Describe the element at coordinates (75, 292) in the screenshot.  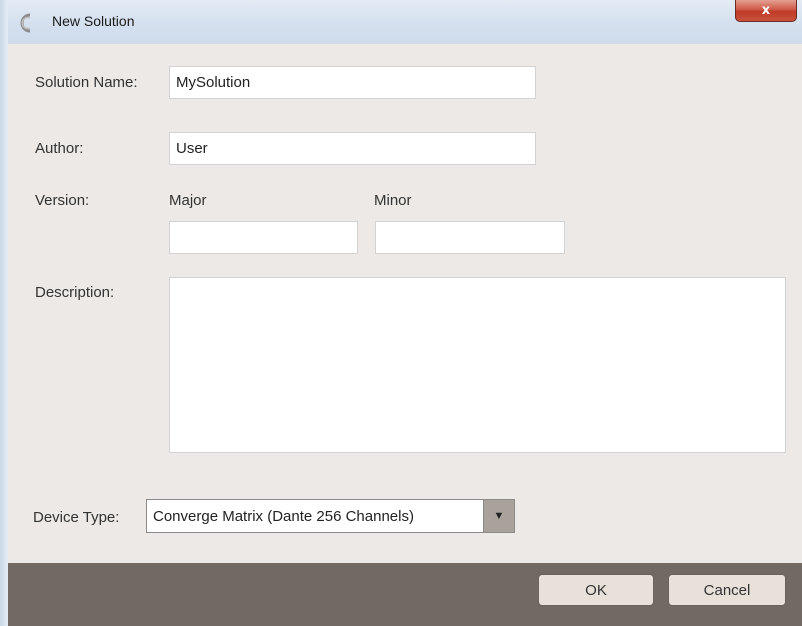
I see `description-label: Description:` at that location.